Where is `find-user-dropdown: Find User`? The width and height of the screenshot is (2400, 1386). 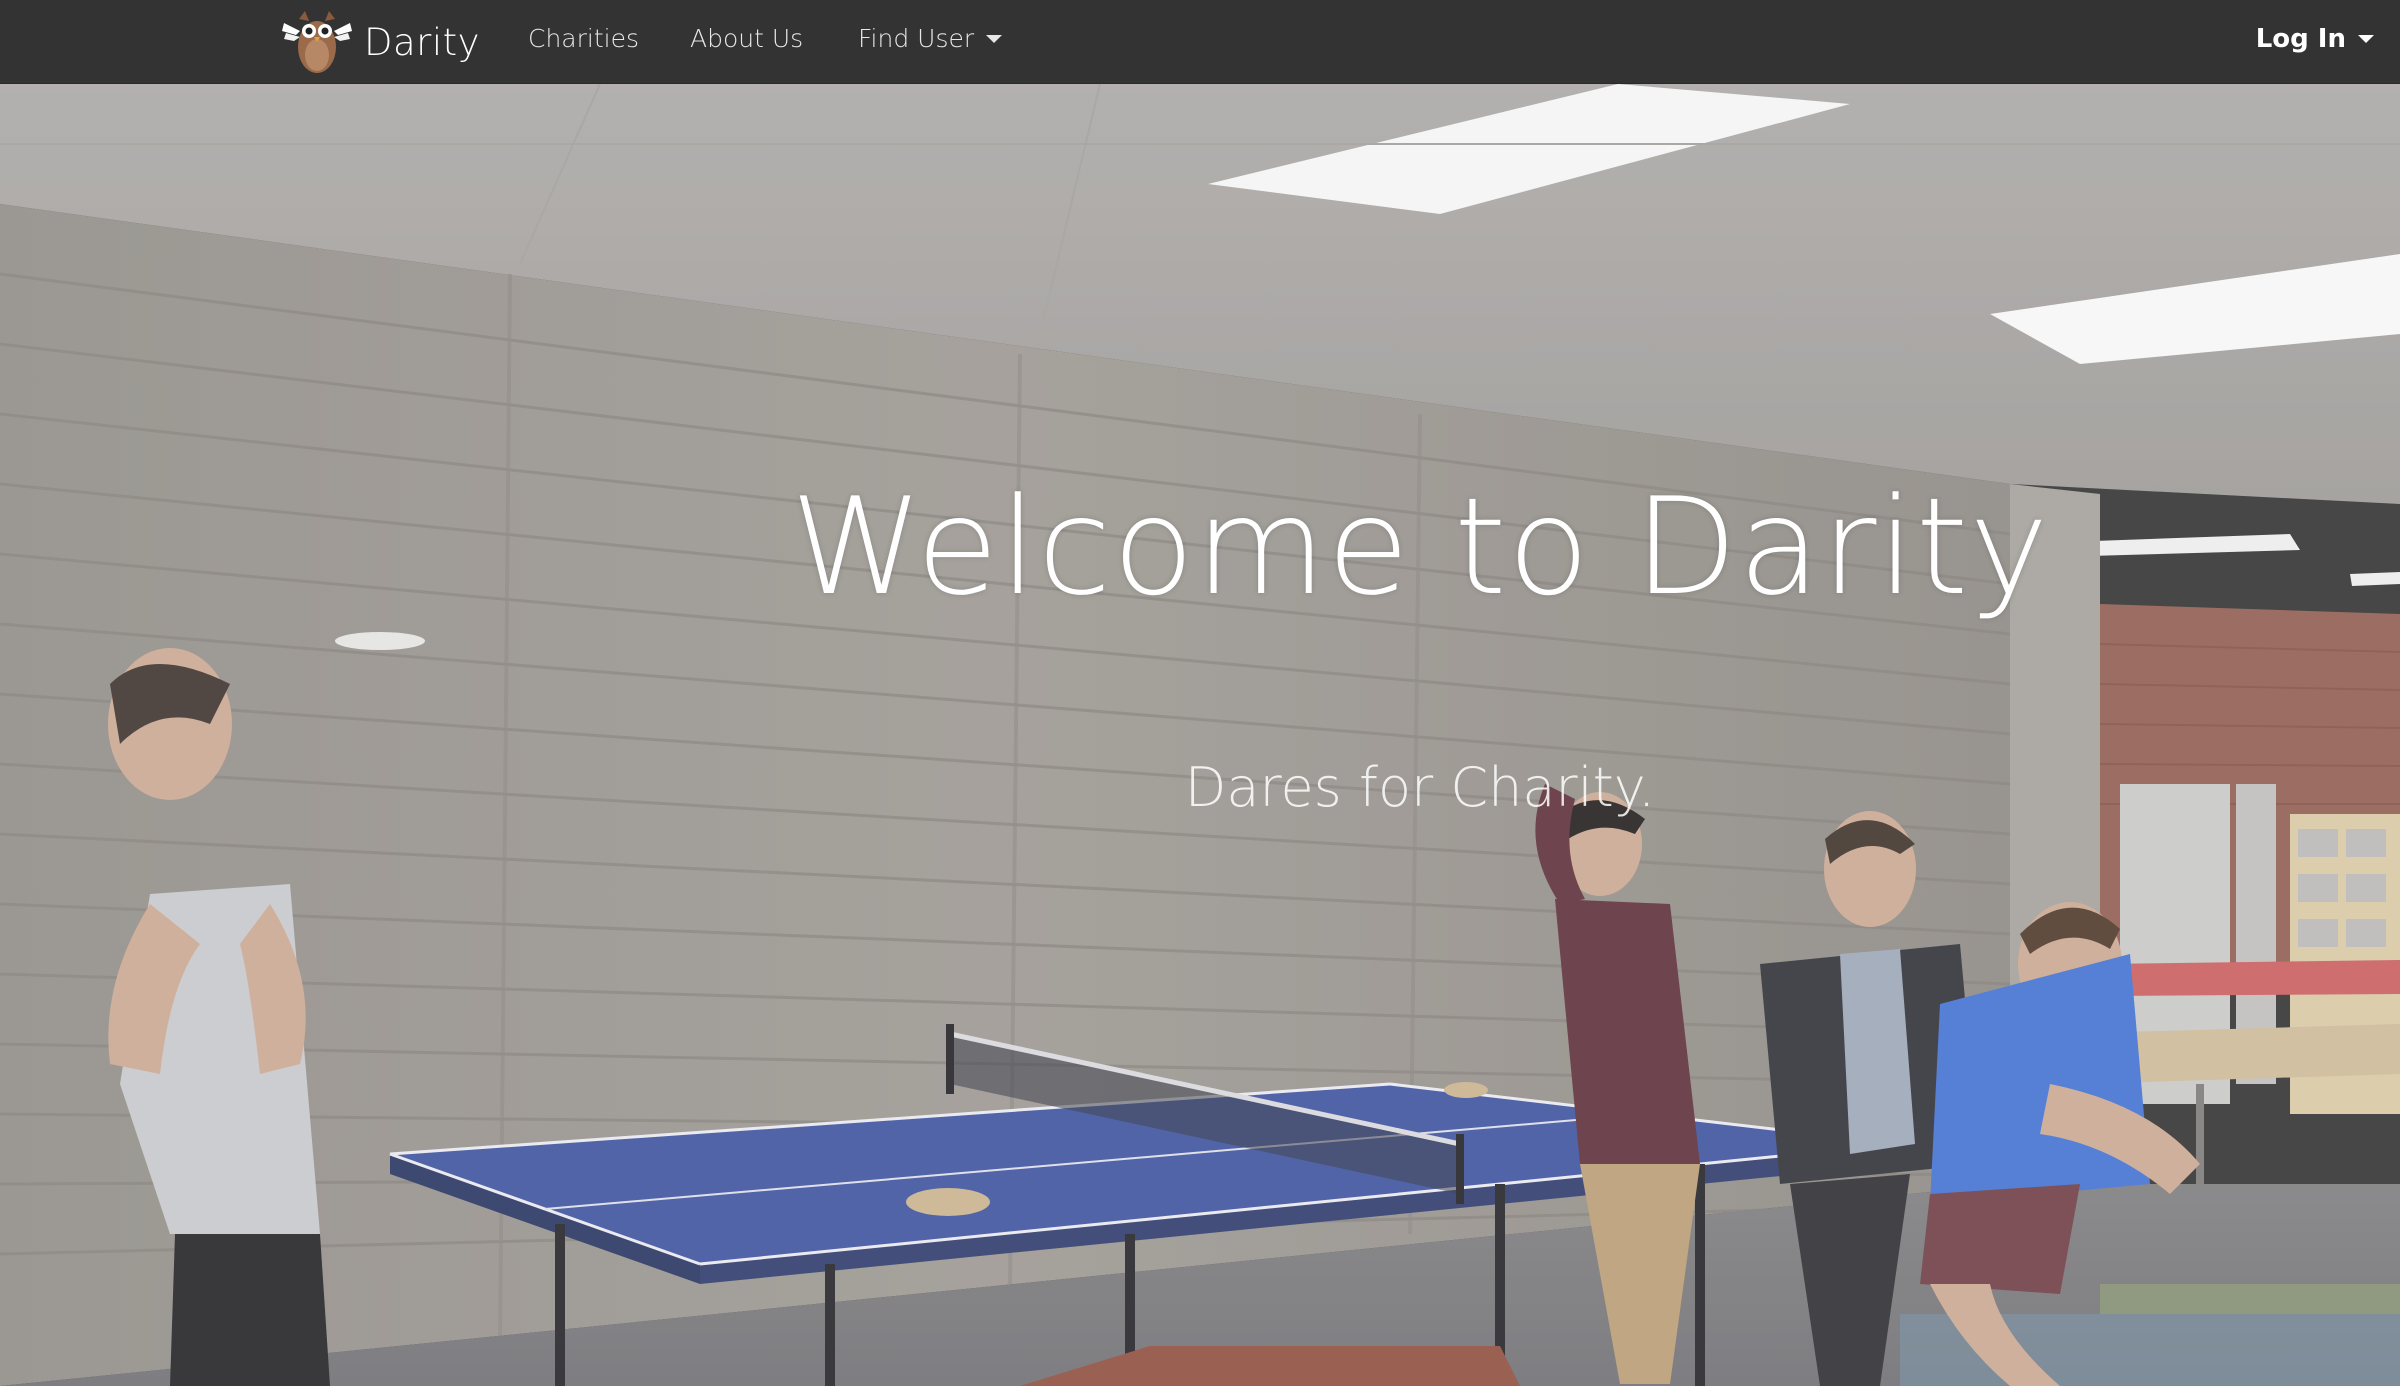 find-user-dropdown: Find User is located at coordinates (930, 42).